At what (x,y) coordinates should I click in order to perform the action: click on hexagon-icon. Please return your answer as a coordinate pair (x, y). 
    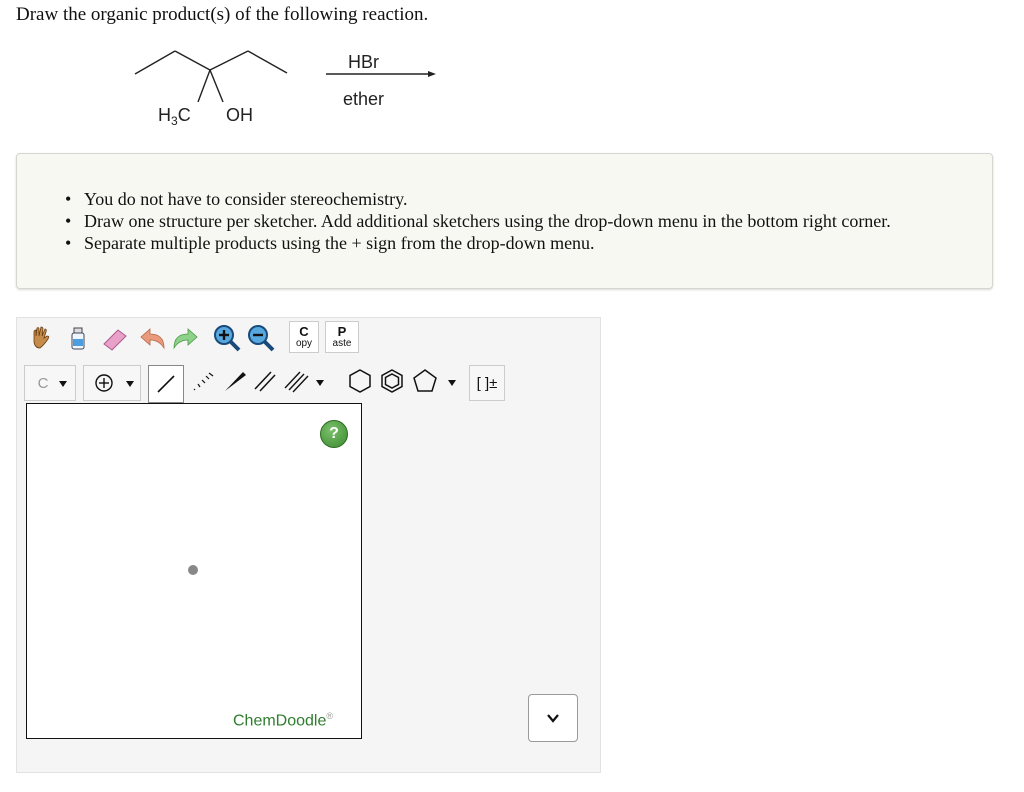
    Looking at the image, I should click on (360, 381).